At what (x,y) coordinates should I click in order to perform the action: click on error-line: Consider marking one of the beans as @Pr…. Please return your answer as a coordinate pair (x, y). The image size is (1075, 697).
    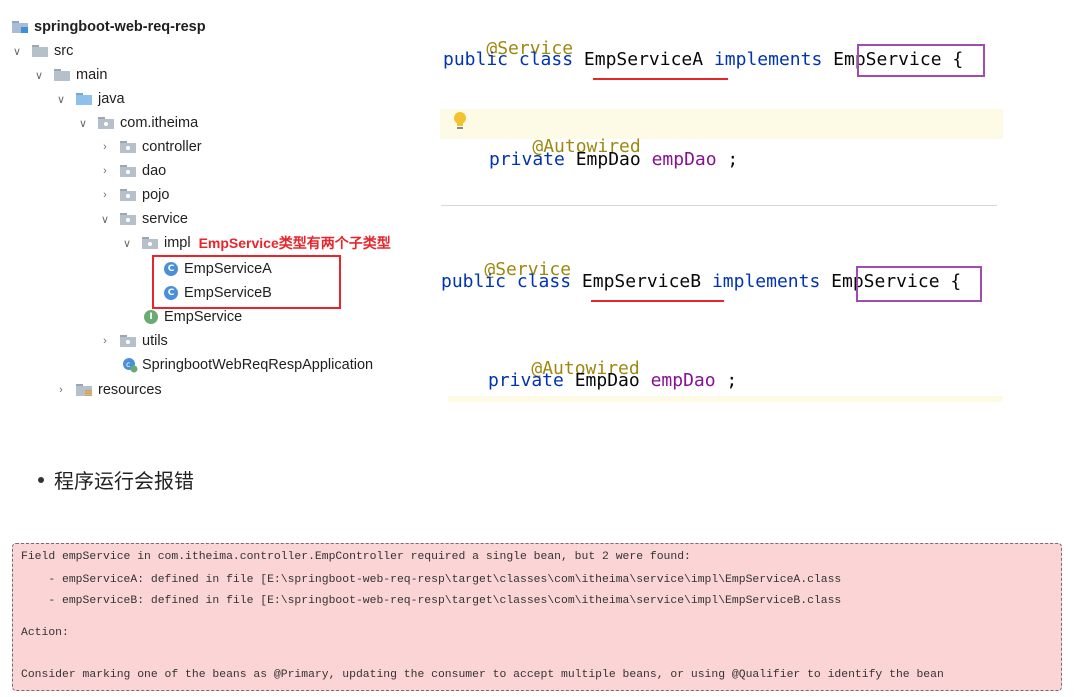
    Looking at the image, I should click on (482, 675).